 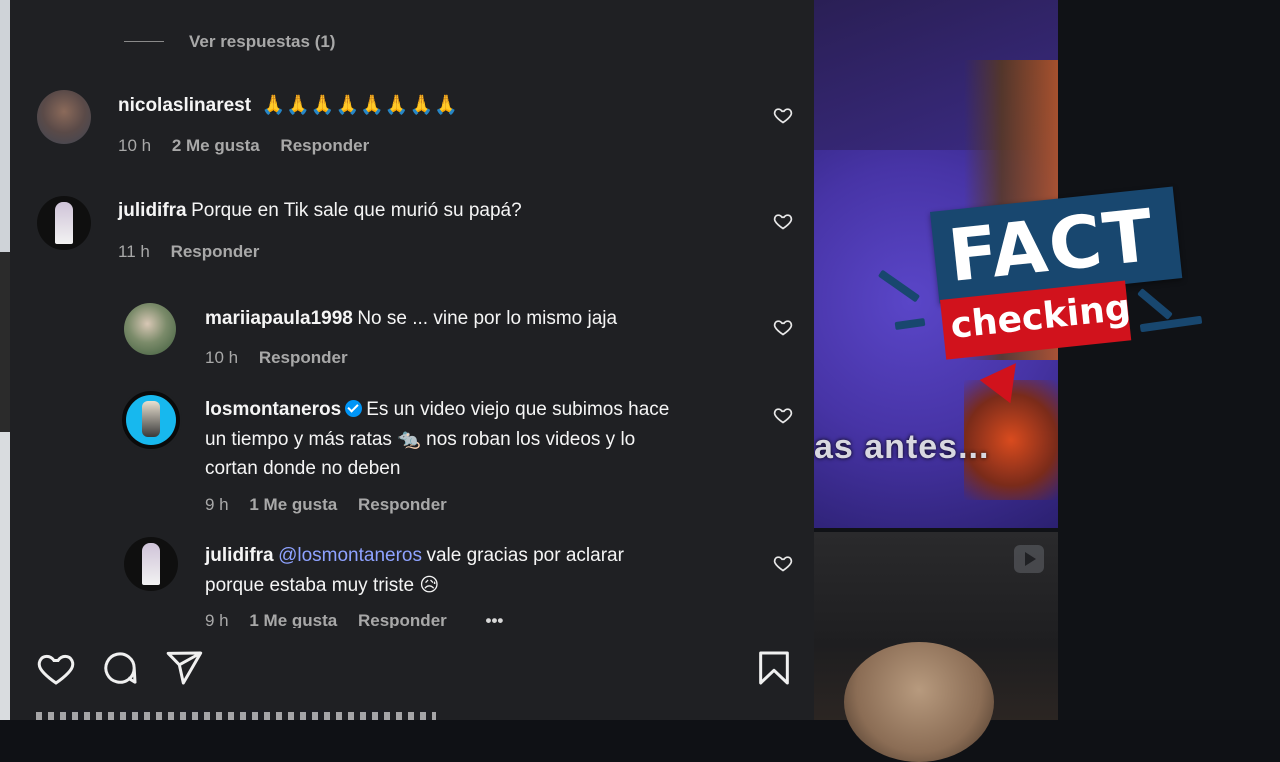 I want to click on comment-icon, so click(x=120, y=668).